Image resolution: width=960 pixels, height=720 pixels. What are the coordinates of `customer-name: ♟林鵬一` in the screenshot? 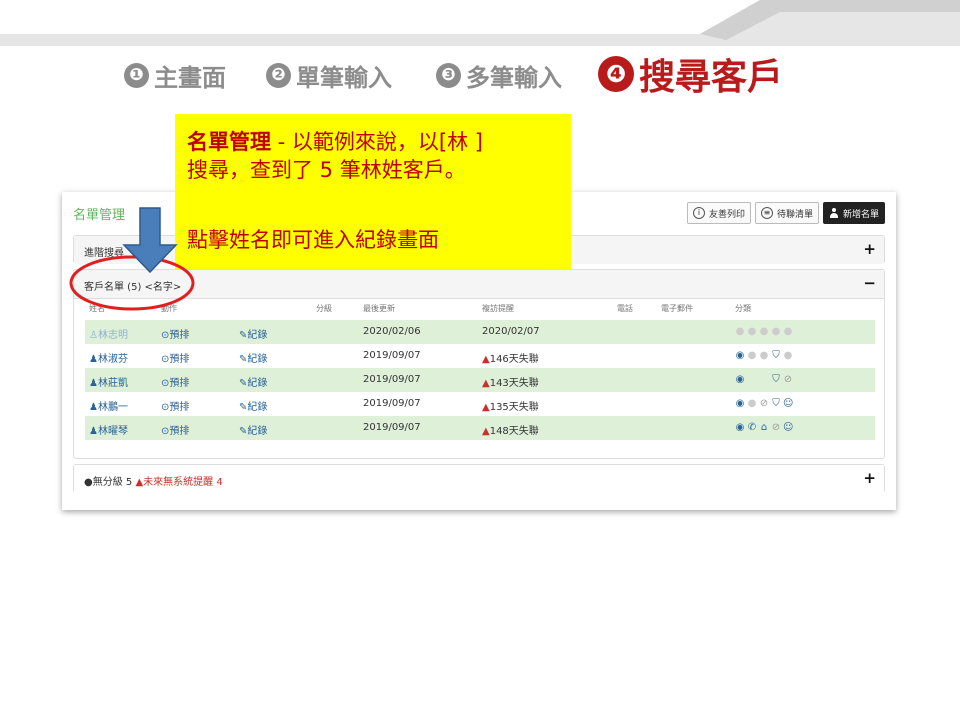 It's located at (108, 405).